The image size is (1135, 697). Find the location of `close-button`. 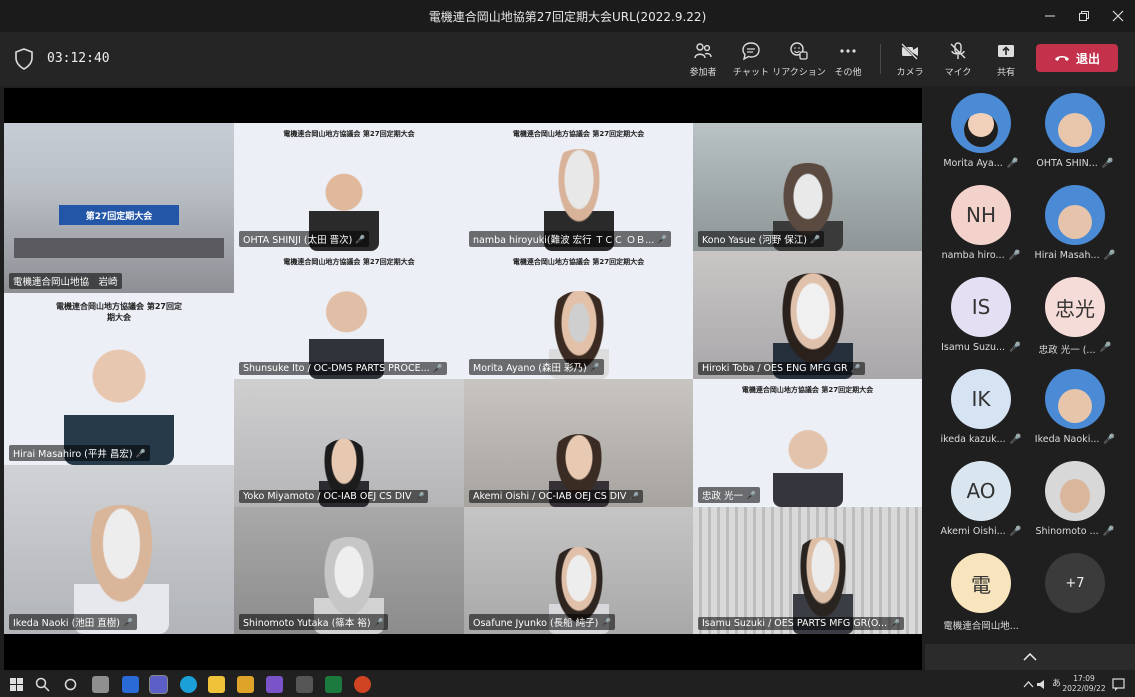

close-button is located at coordinates (1118, 16).